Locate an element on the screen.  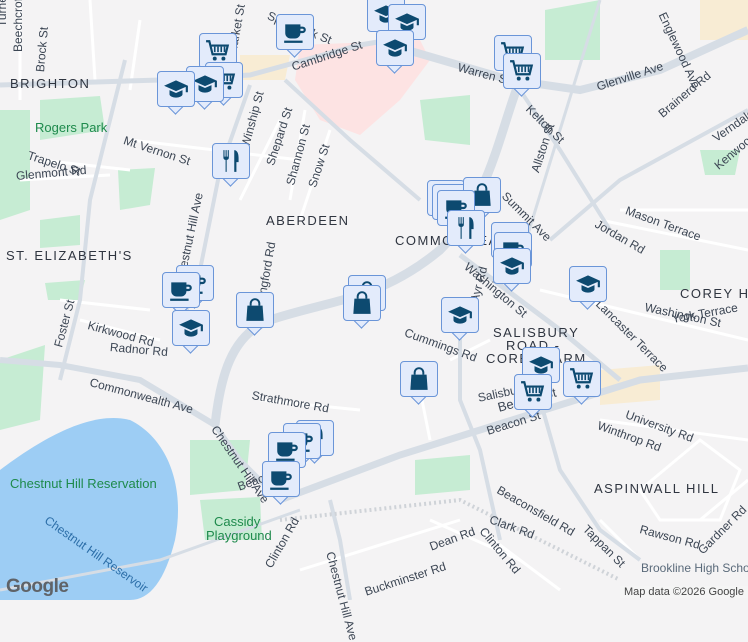
neighborhood-label: ASPINWALL HILL is located at coordinates (657, 488).